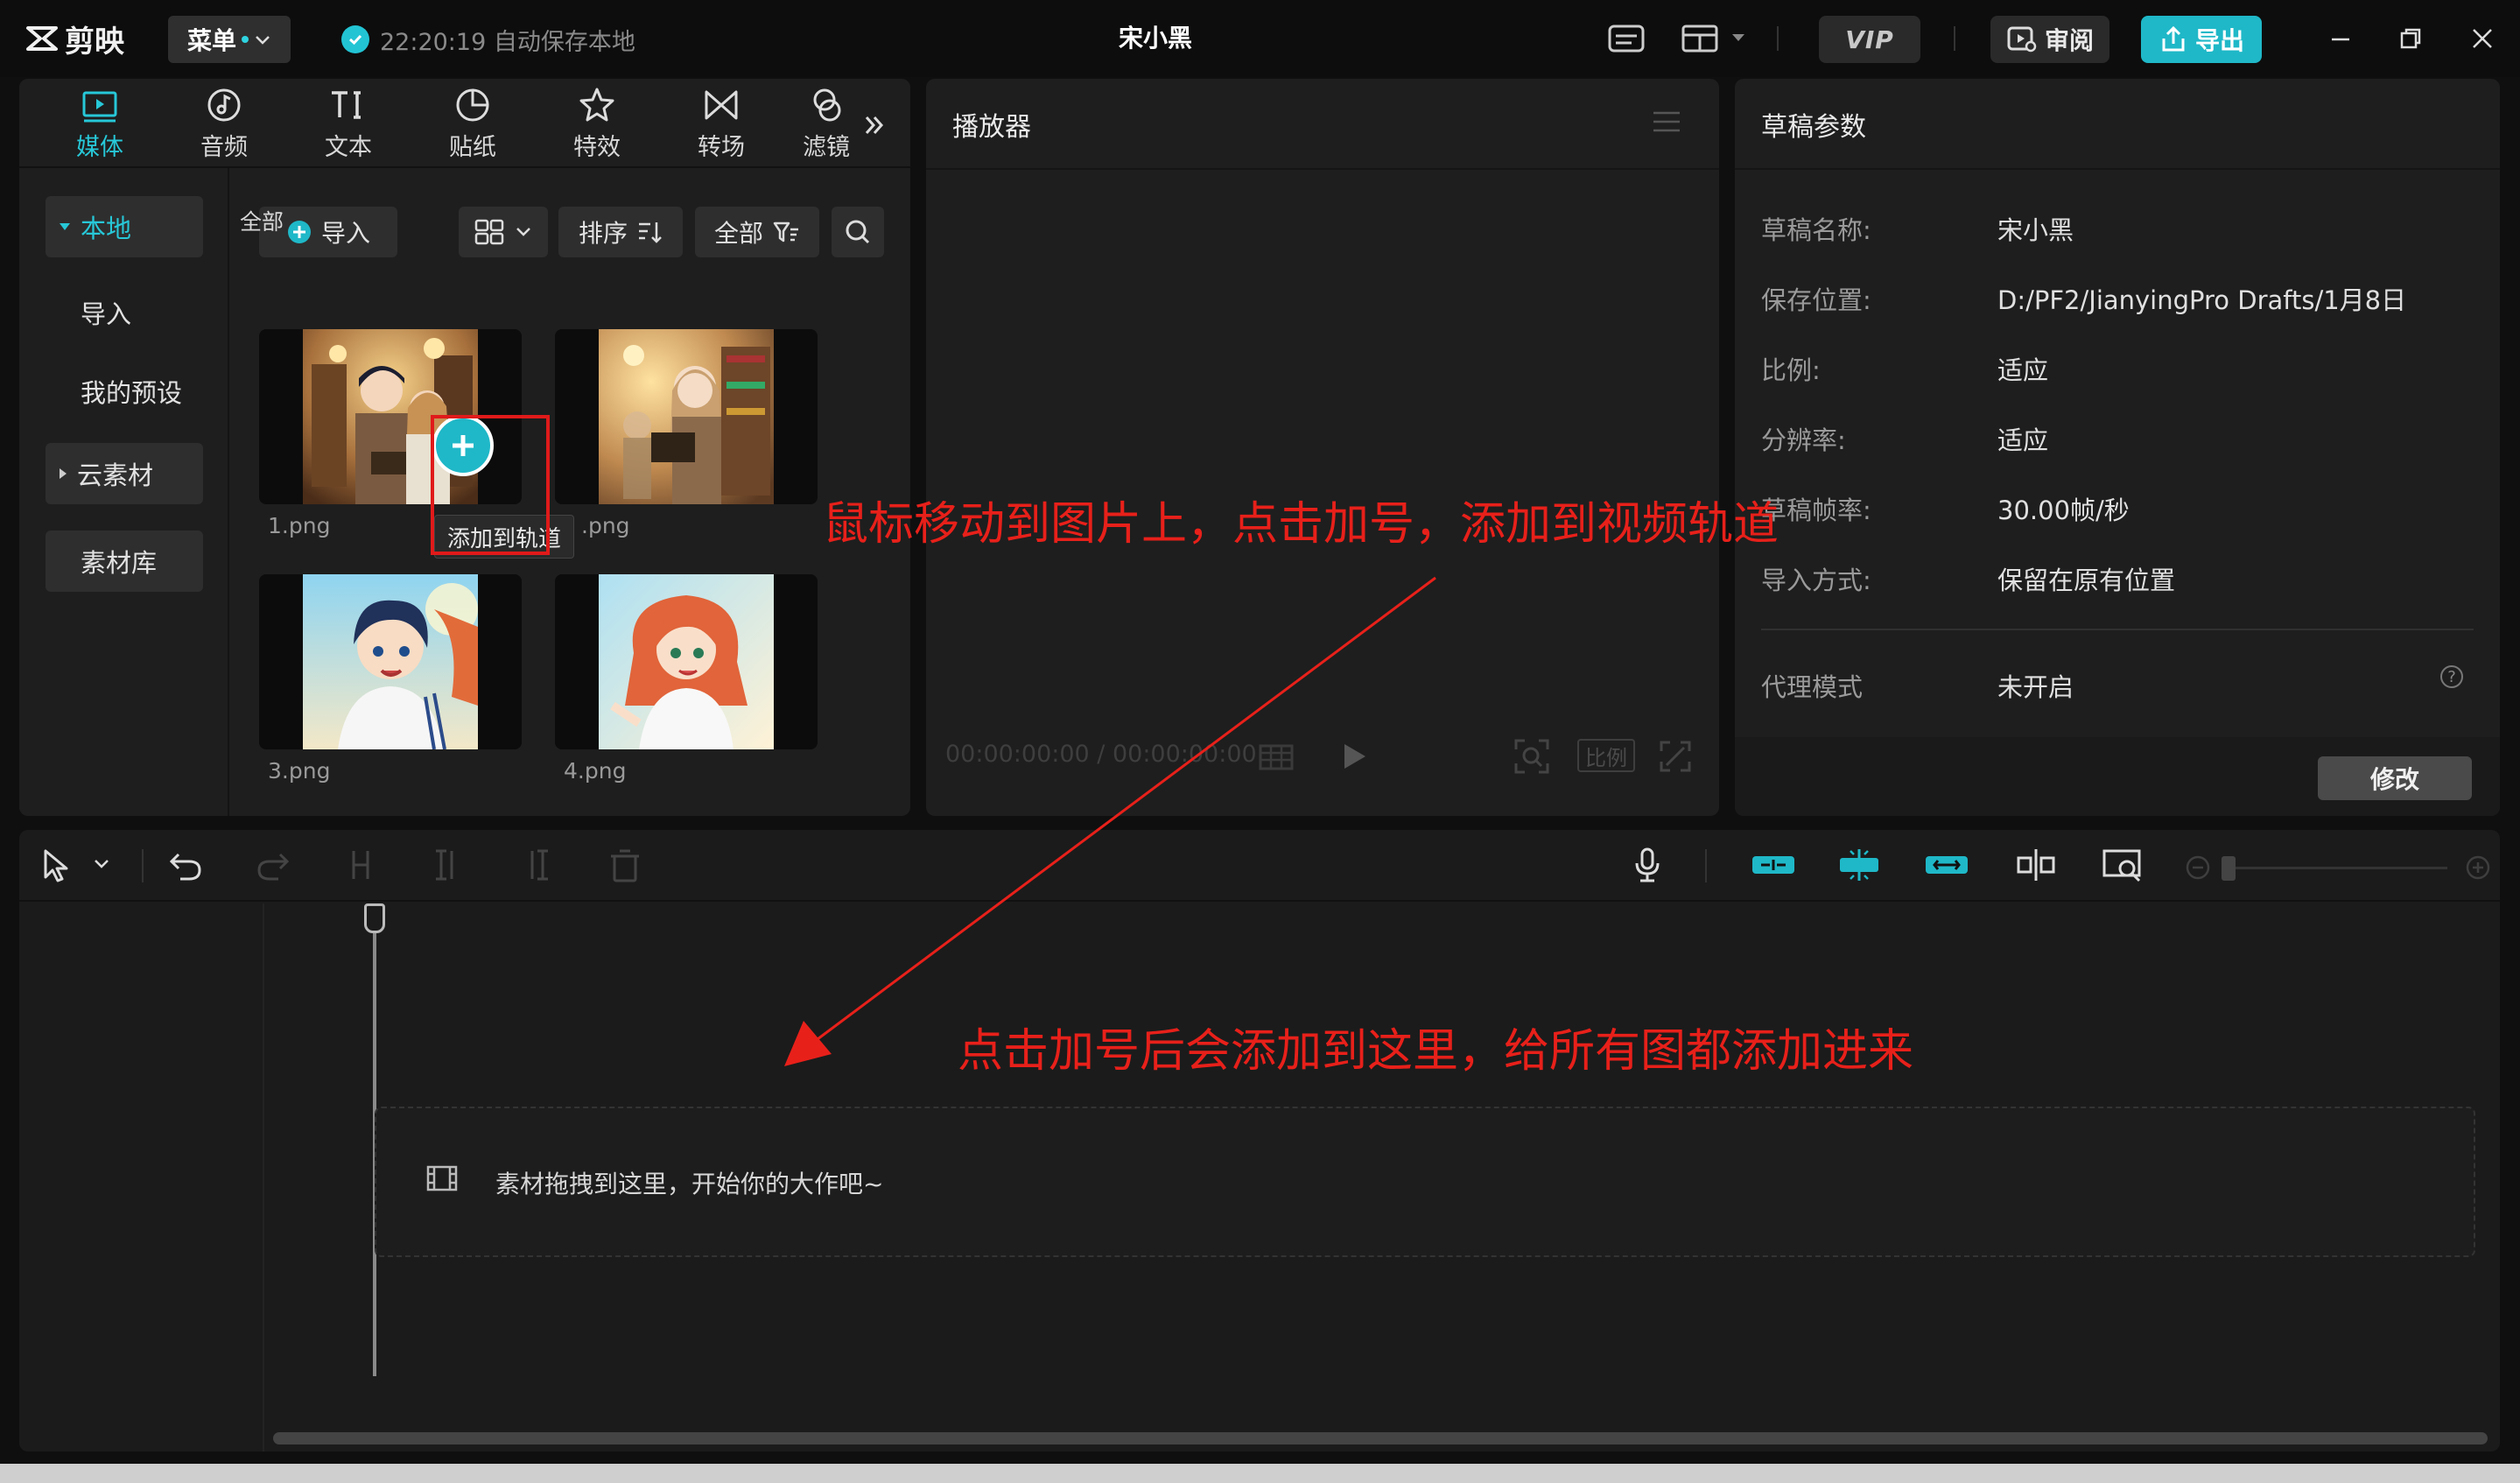 The height and width of the screenshot is (1483, 2520). What do you see at coordinates (874, 125) in the screenshot?
I see `chevrons-right-icon` at bounding box center [874, 125].